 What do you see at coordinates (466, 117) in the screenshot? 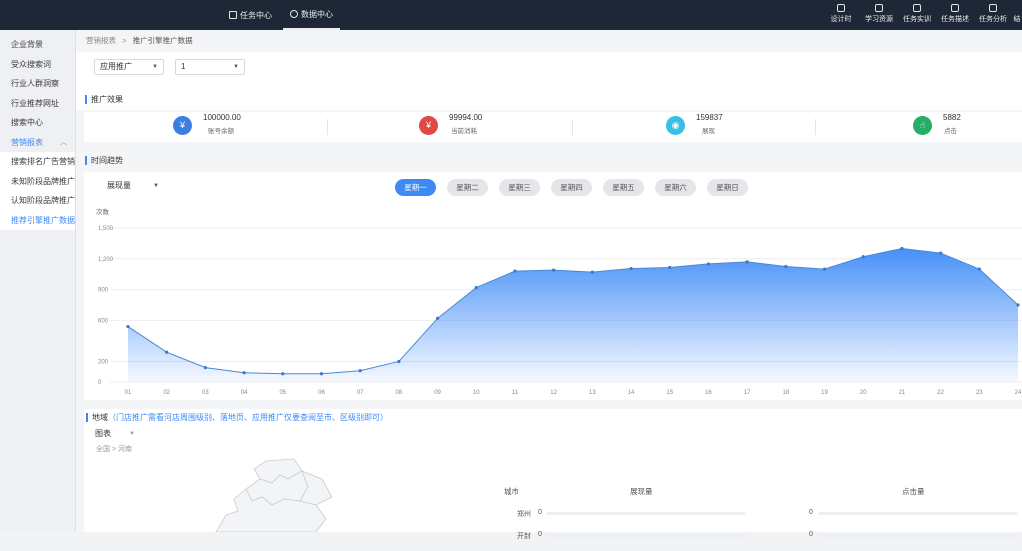
I see `stat-value: 99994.00` at bounding box center [466, 117].